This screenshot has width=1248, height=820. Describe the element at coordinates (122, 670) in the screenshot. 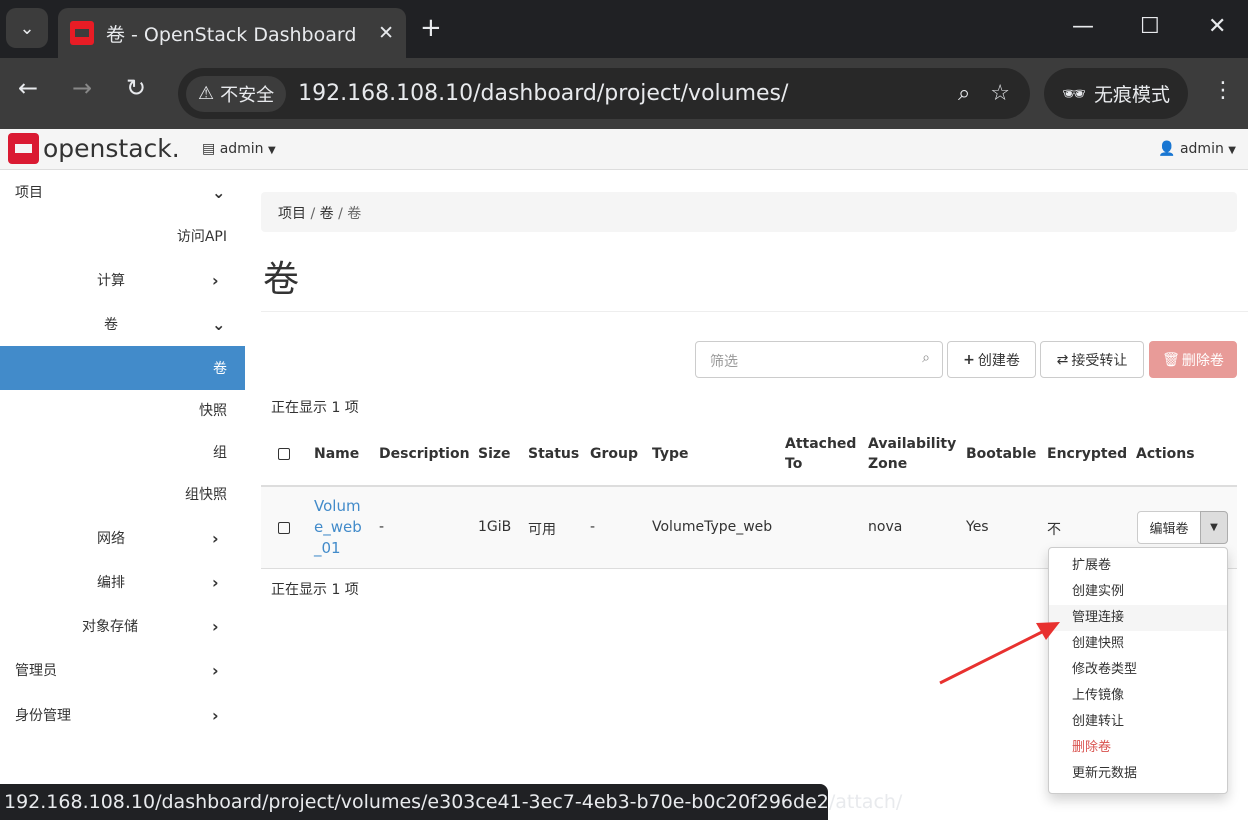

I see `sidebar-item-admin: 管理员 ›` at that location.